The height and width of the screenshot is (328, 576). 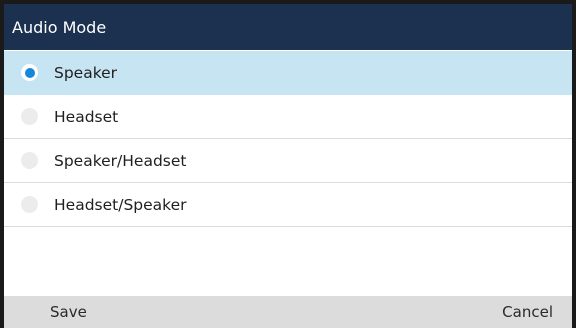 I want to click on radio-dot, so click(x=29, y=72).